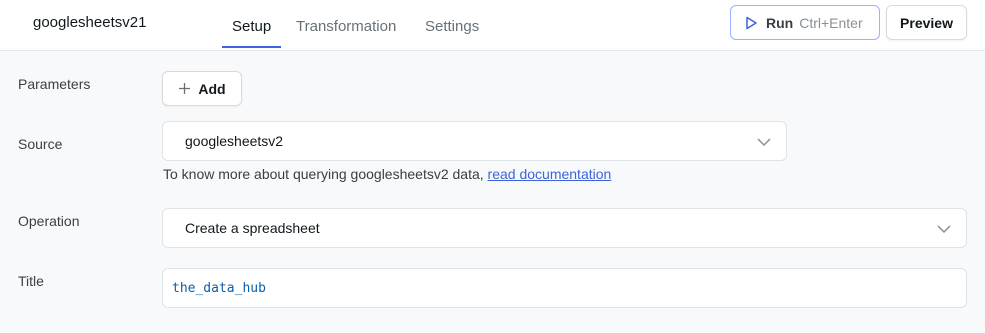  What do you see at coordinates (926, 22) in the screenshot?
I see `preview-button: Preview` at bounding box center [926, 22].